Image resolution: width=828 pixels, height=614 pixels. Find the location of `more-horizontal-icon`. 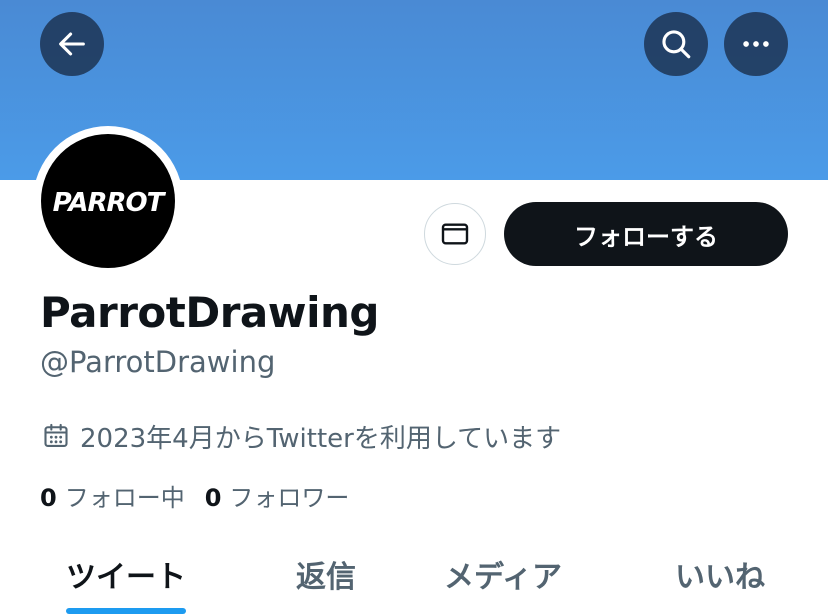

more-horizontal-icon is located at coordinates (756, 44).